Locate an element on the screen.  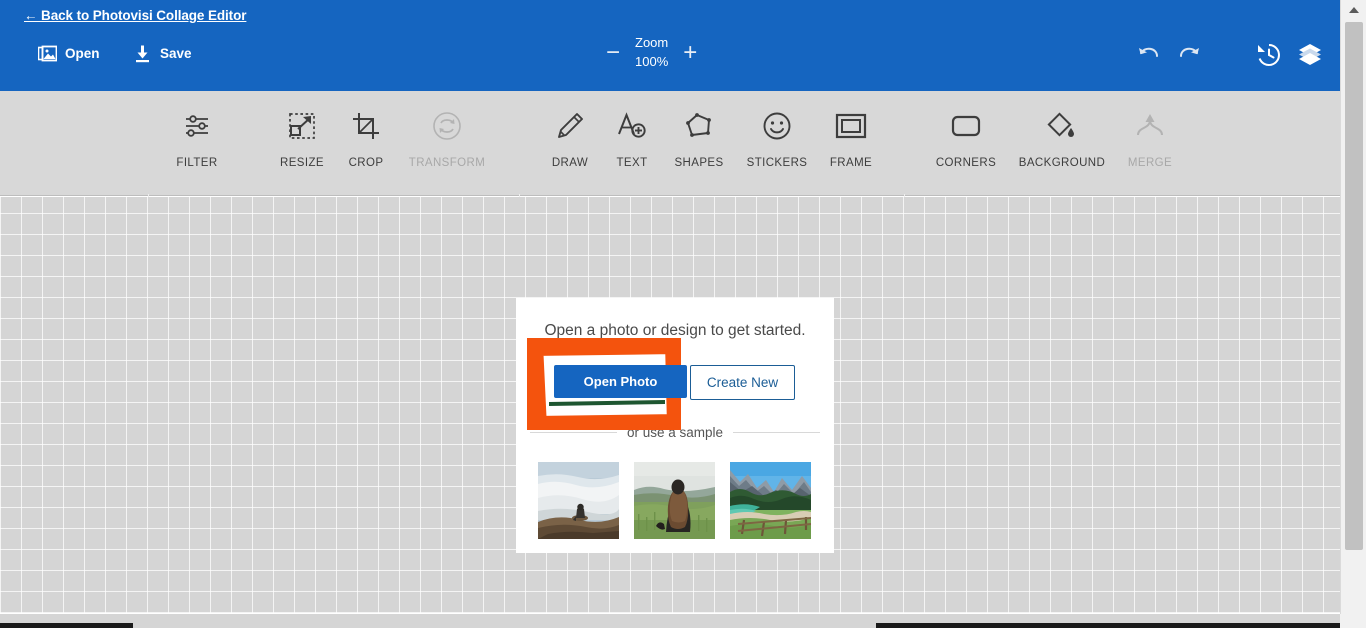
zoom-title: Zoom is located at coordinates (652, 42).